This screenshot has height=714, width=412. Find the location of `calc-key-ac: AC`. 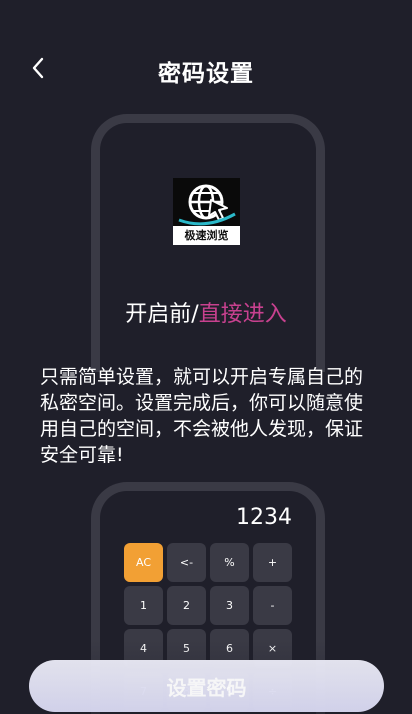

calc-key-ac: AC is located at coordinates (143, 562).